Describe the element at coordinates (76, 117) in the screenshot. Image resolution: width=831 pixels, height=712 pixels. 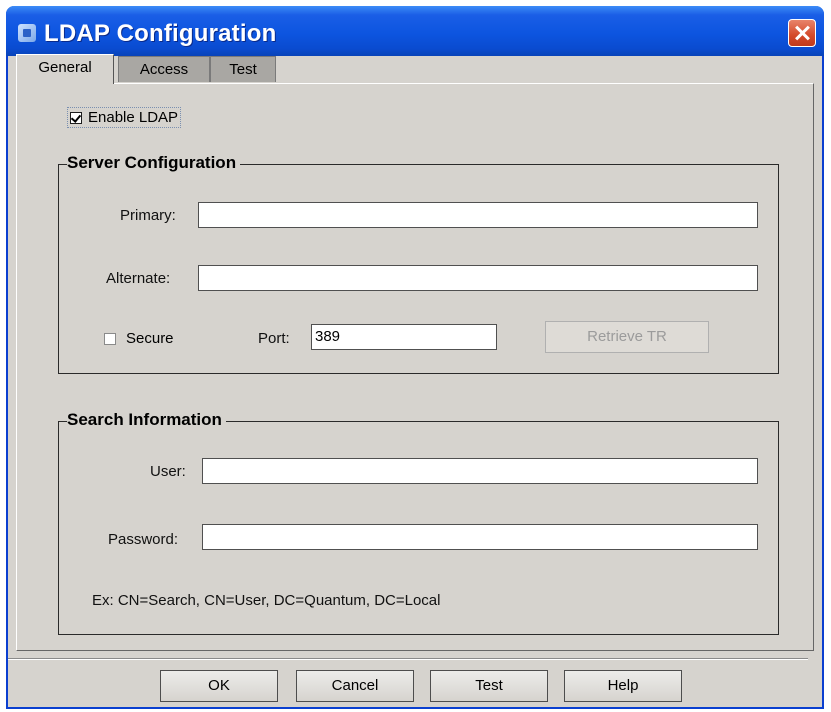
I see `checkbox-checked-icon` at that location.